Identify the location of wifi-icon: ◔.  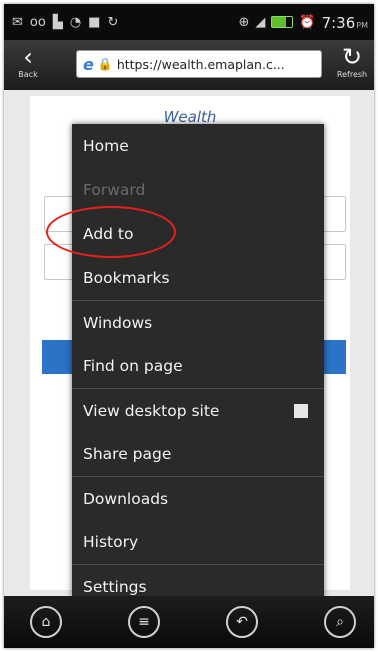
(75, 22).